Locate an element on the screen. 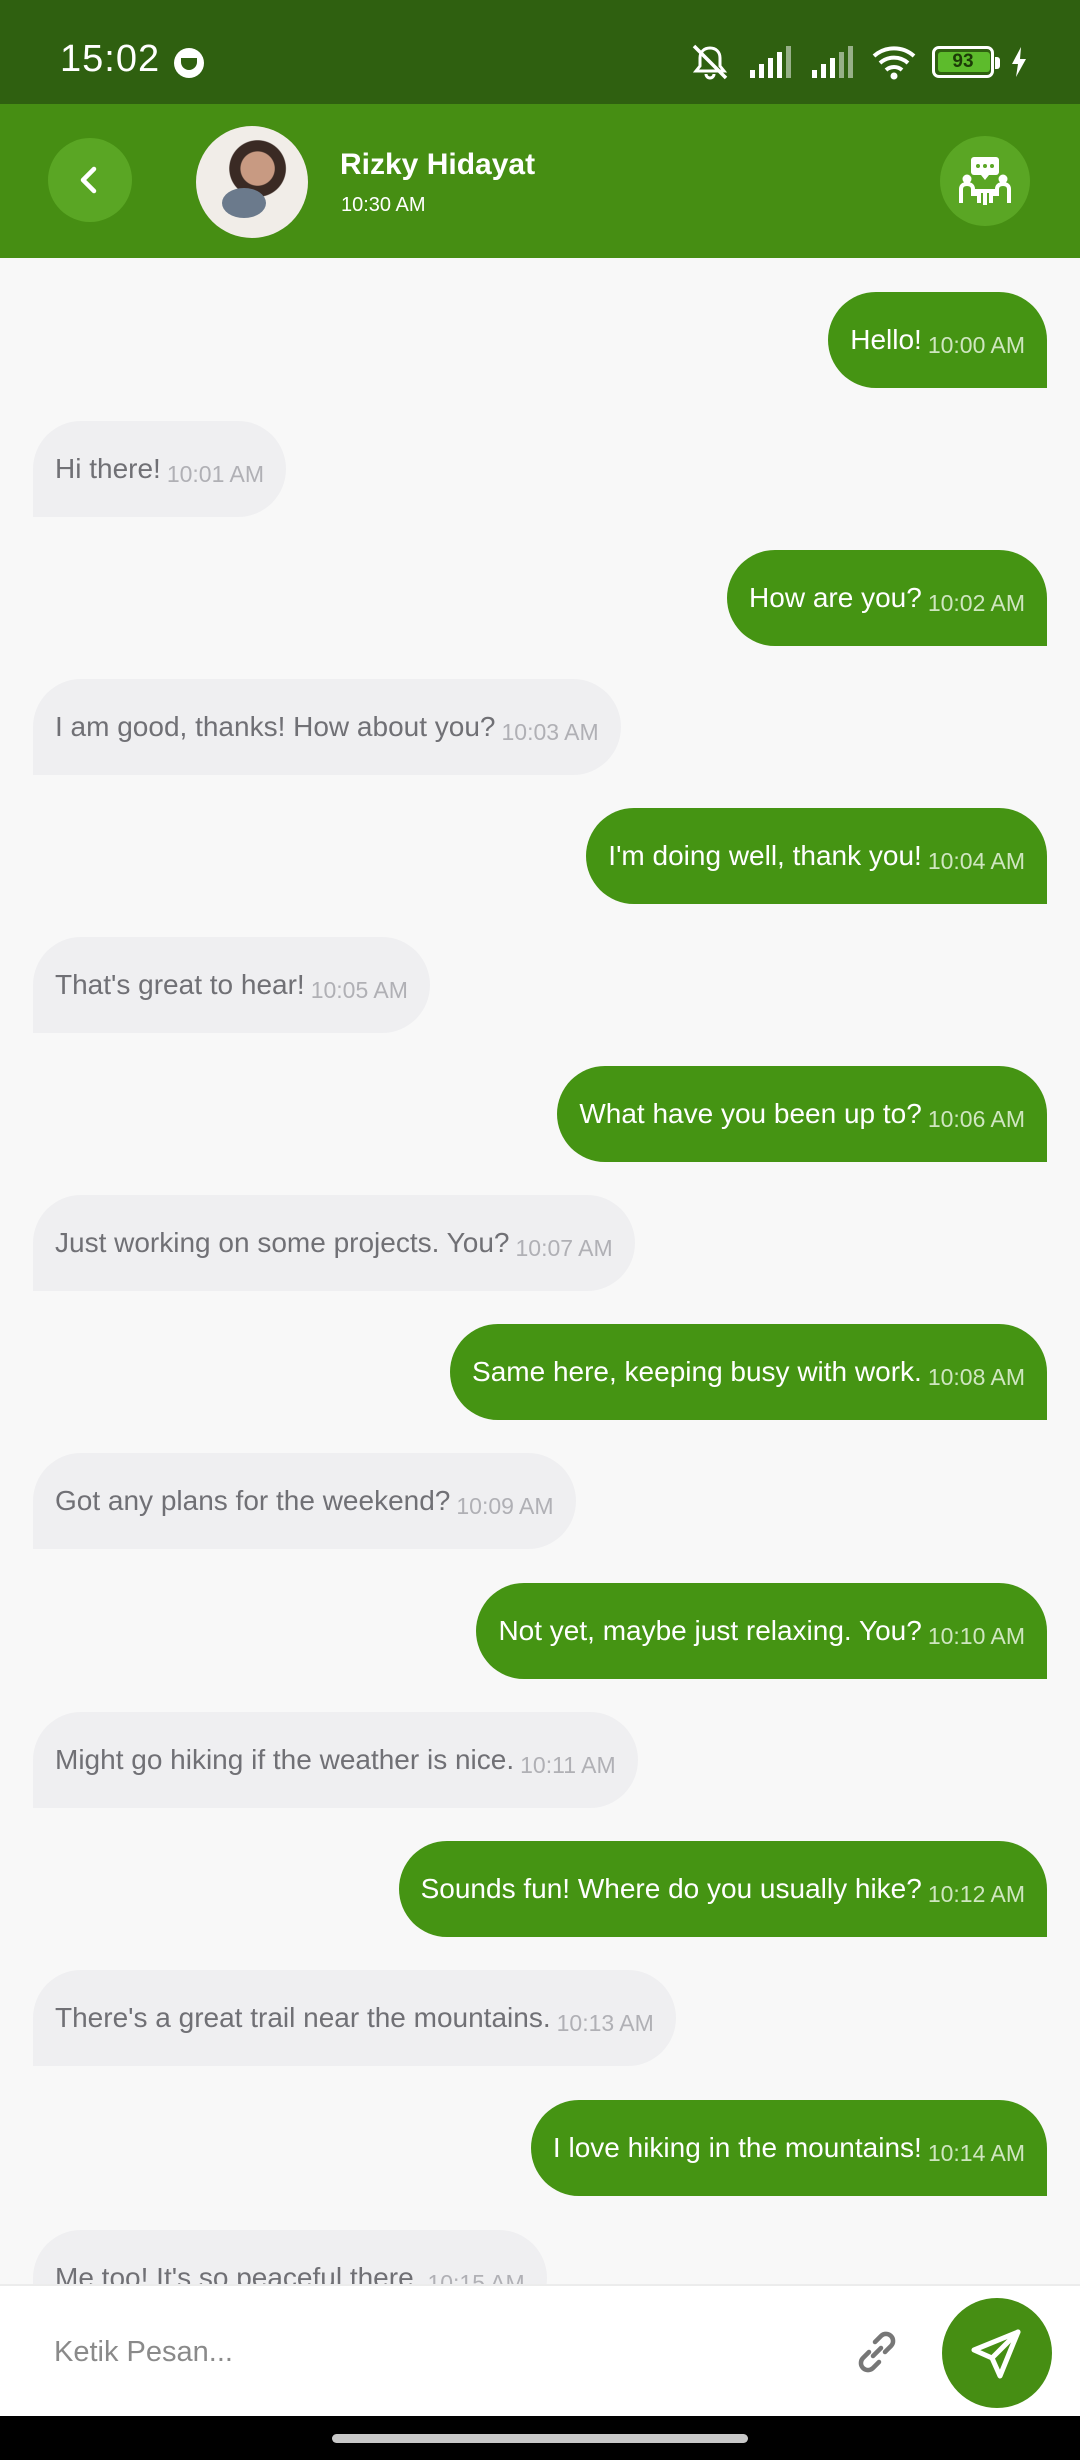  support-button is located at coordinates (985, 181).